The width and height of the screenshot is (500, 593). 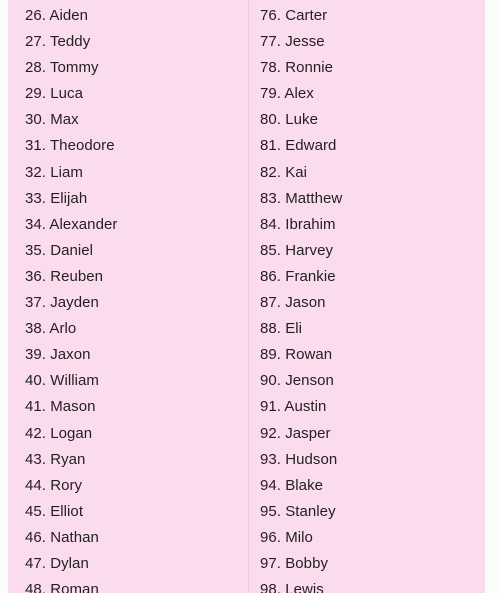 I want to click on list-item: 35. Daniel, so click(x=136, y=251).